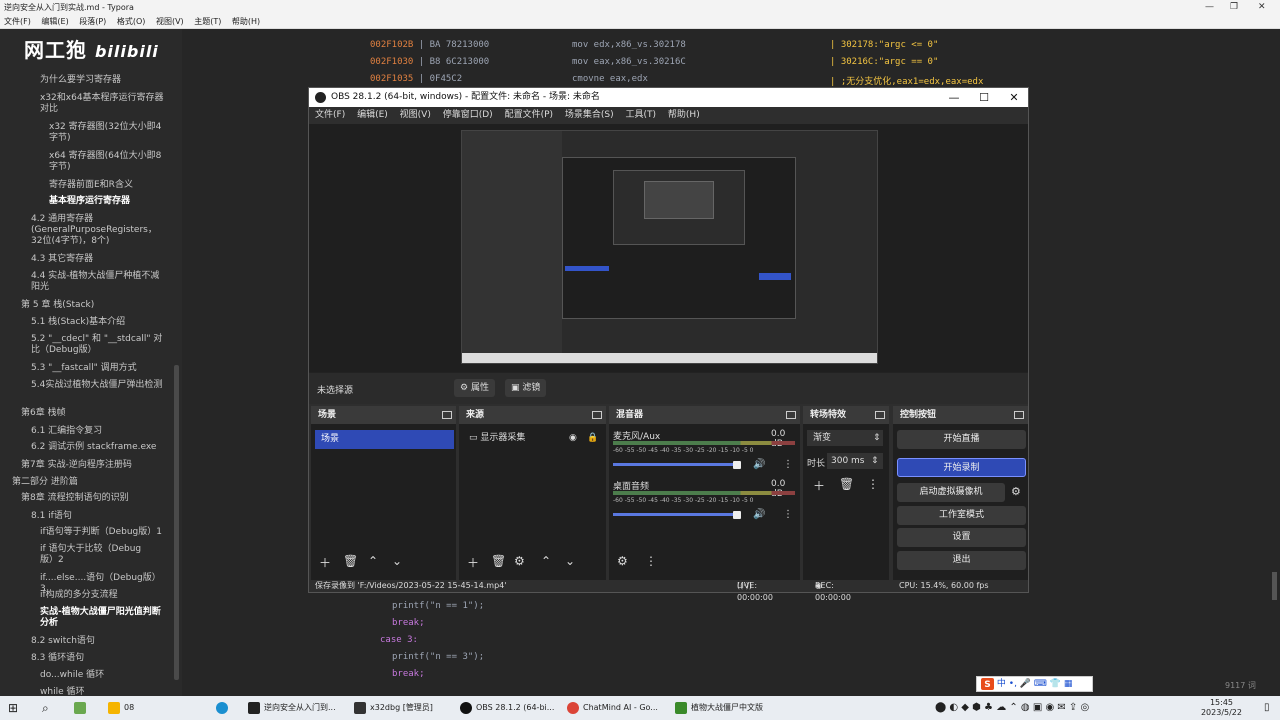 This screenshot has height=720, width=1280. I want to click on punctuation-icon: •,, so click(1013, 684).